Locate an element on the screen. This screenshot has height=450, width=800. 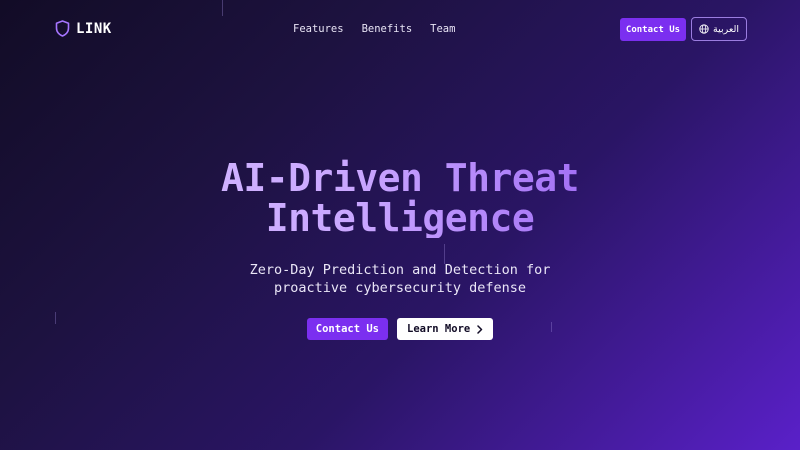
nav-link-benefits: Benefits is located at coordinates (387, 29).